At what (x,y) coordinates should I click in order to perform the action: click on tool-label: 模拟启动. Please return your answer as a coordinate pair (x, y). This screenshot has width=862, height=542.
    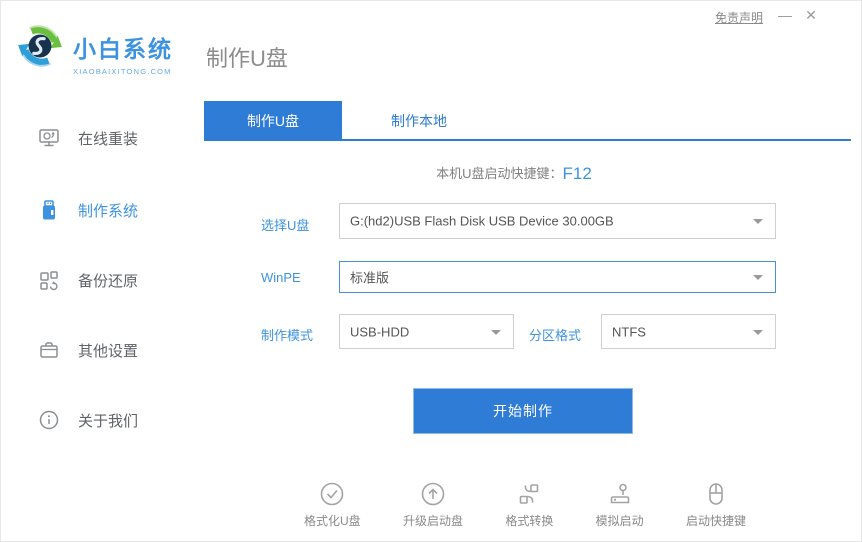
    Looking at the image, I should click on (619, 521).